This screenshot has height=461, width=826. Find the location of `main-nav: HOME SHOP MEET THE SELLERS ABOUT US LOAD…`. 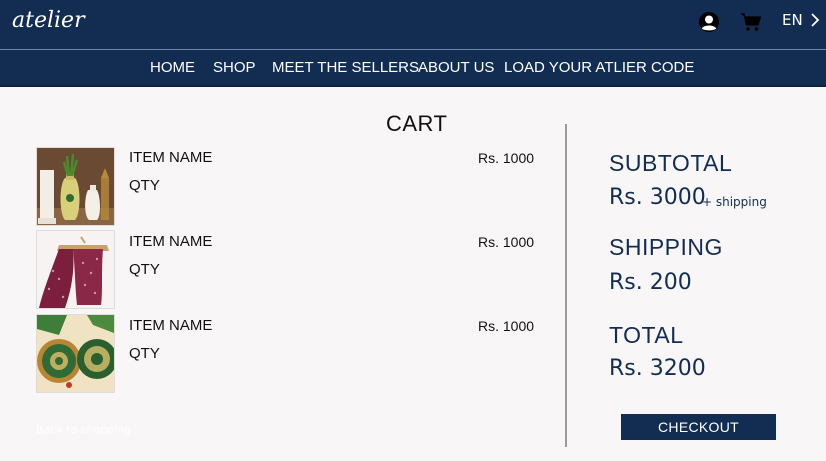

main-nav: HOME SHOP MEET THE SELLERS ABOUT US LOAD… is located at coordinates (413, 68).